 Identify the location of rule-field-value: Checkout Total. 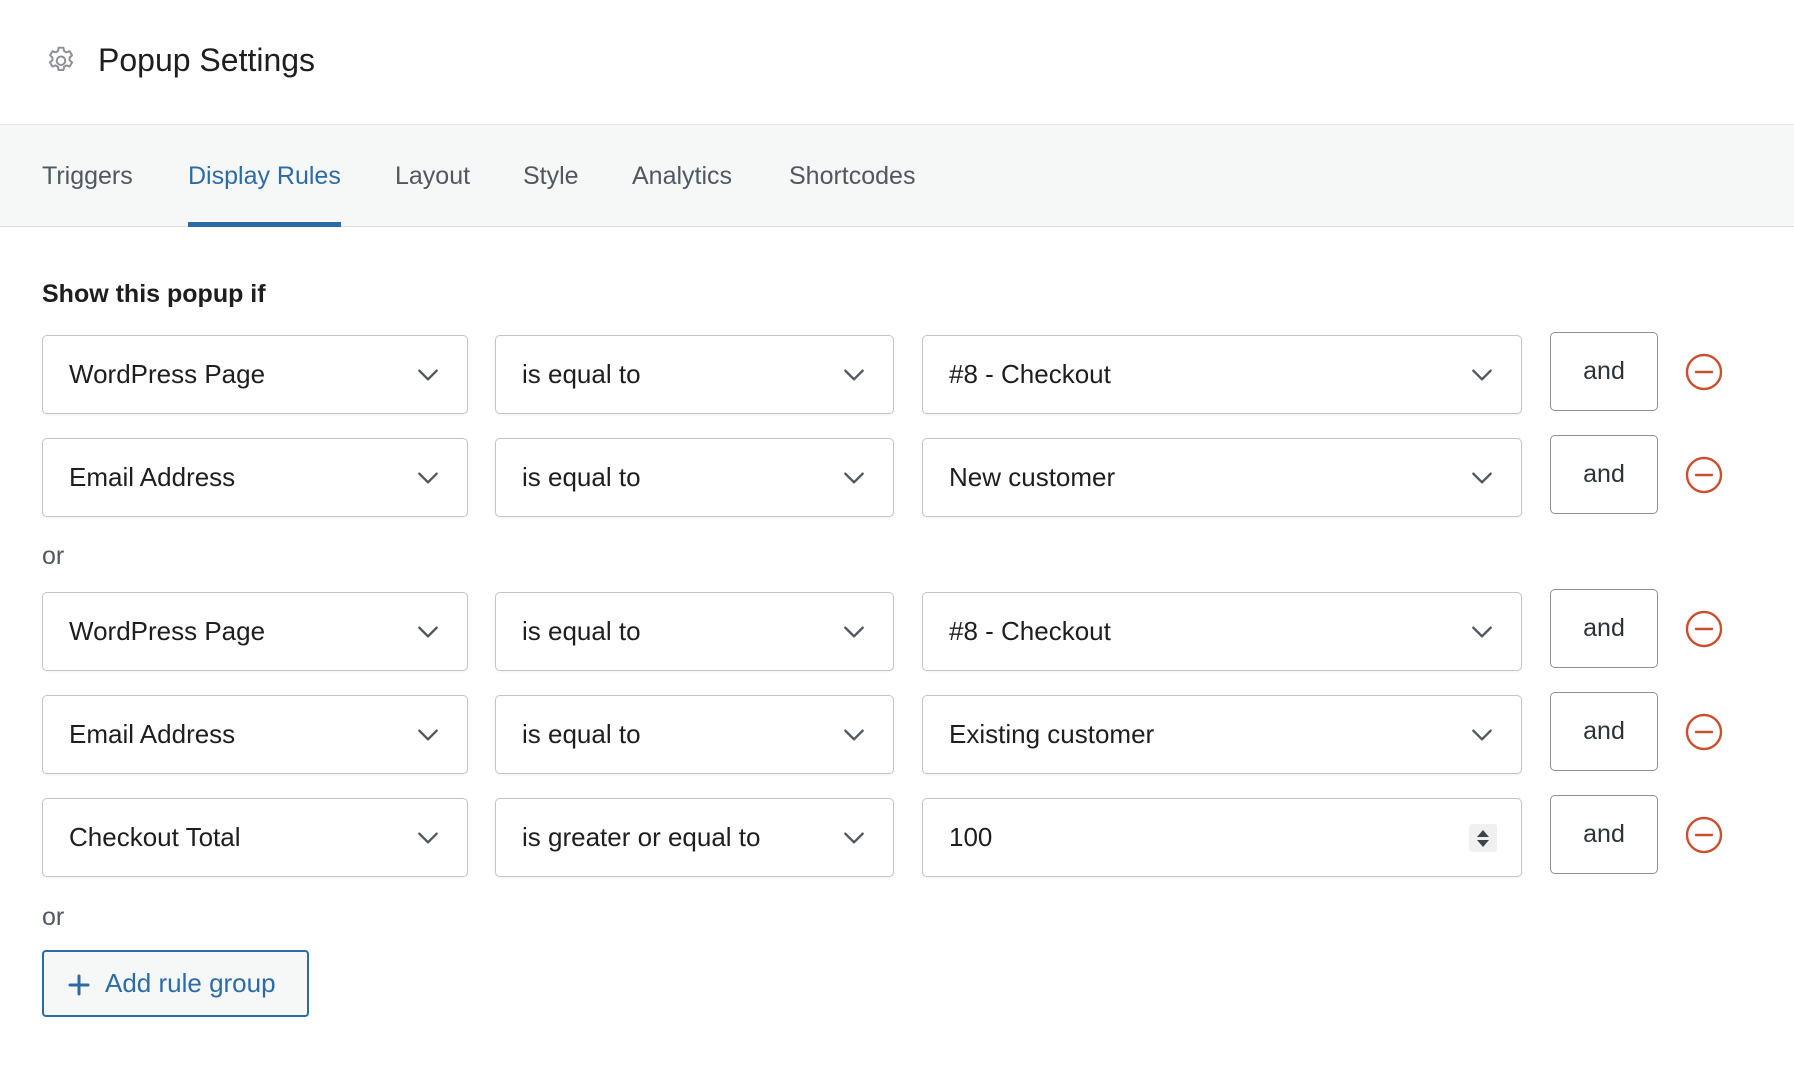
(155, 837).